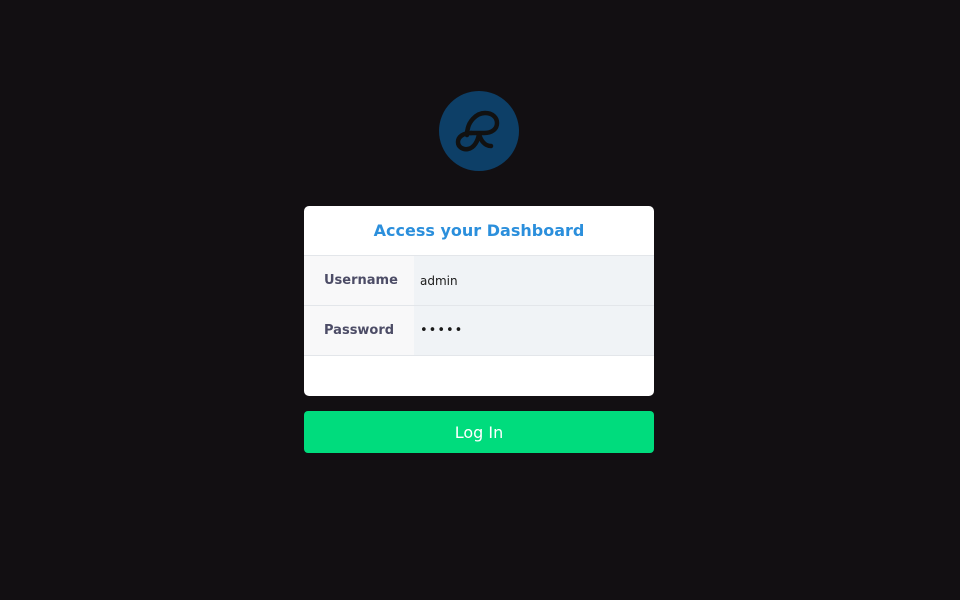 This screenshot has height=600, width=960. What do you see at coordinates (534, 280) in the screenshot?
I see `username-input` at bounding box center [534, 280].